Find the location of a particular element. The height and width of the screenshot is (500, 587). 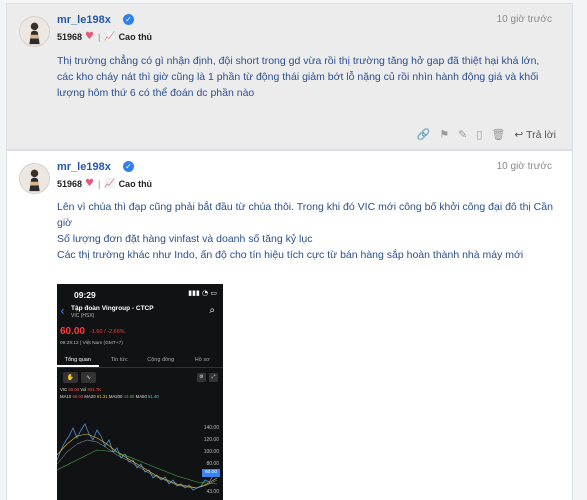

stock-clock: 09:29:12 | Việt Nam (GMT+7) is located at coordinates (91, 343).